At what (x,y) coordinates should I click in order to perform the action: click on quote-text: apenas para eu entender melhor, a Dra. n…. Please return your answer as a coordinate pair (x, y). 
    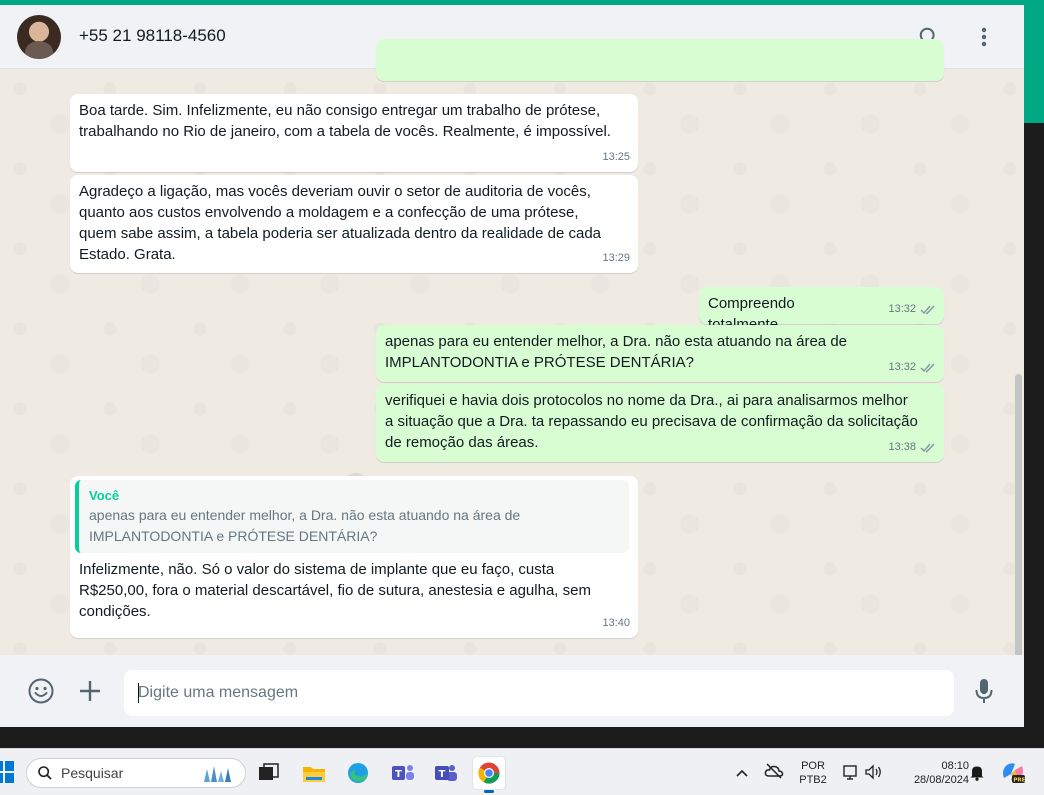
    Looking at the image, I should click on (305, 525).